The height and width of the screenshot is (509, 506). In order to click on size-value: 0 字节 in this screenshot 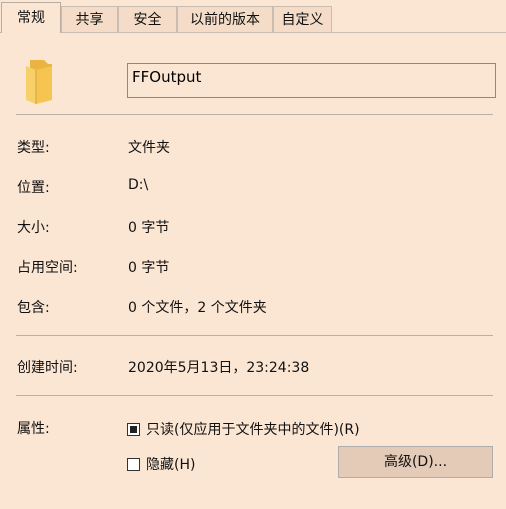, I will do `click(149, 228)`.